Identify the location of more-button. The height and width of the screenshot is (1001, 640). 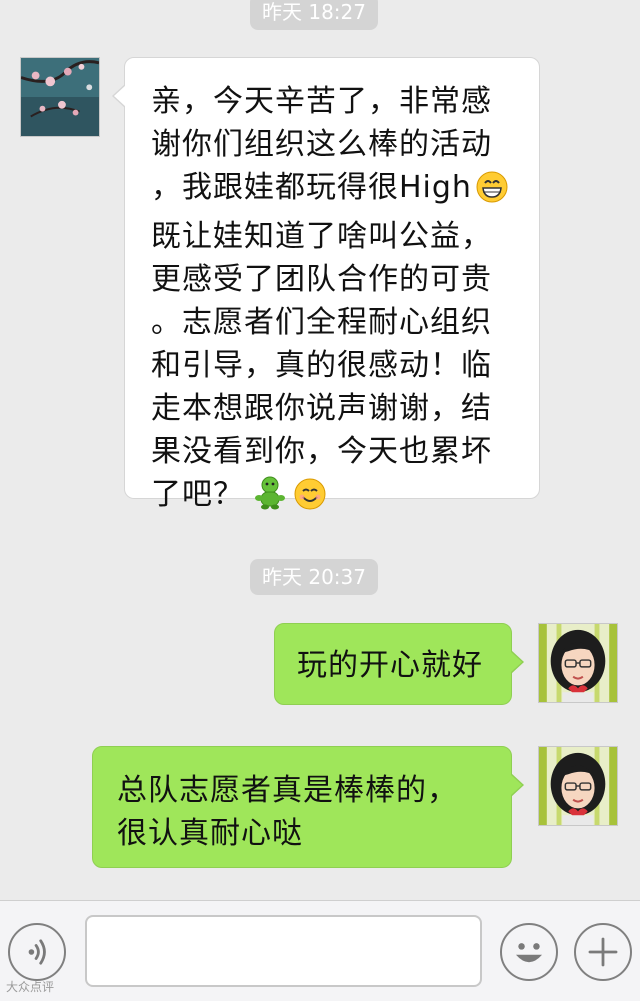
(603, 952).